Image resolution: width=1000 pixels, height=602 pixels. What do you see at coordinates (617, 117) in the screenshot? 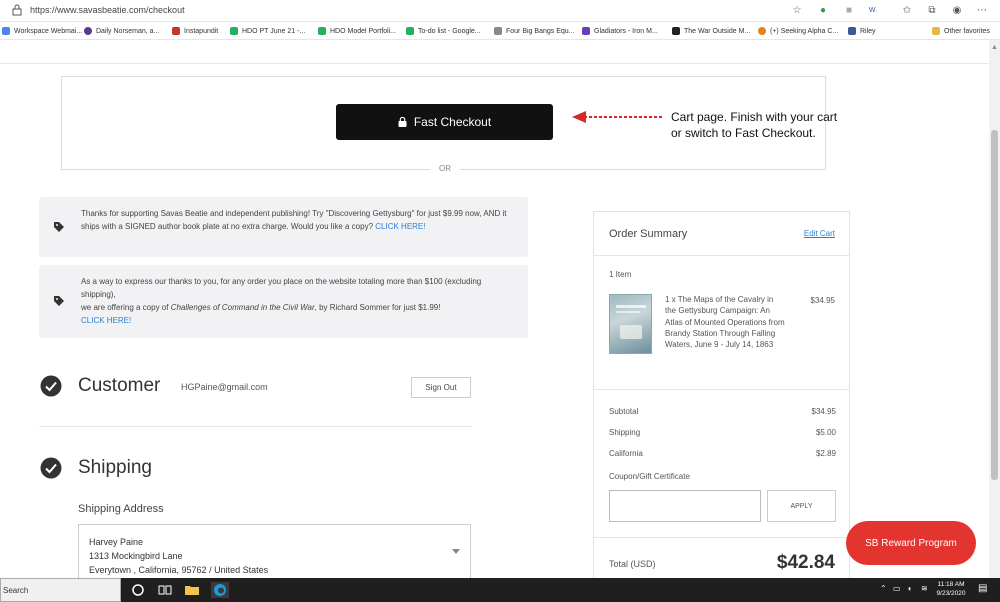
I see `annotation-arrow-icon` at bounding box center [617, 117].